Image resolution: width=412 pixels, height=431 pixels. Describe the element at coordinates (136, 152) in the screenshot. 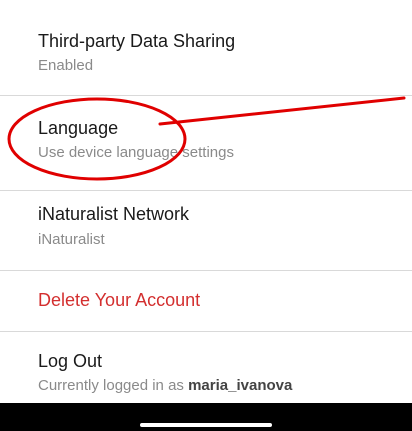

I see `setting-subtitle: Use device language settings` at that location.